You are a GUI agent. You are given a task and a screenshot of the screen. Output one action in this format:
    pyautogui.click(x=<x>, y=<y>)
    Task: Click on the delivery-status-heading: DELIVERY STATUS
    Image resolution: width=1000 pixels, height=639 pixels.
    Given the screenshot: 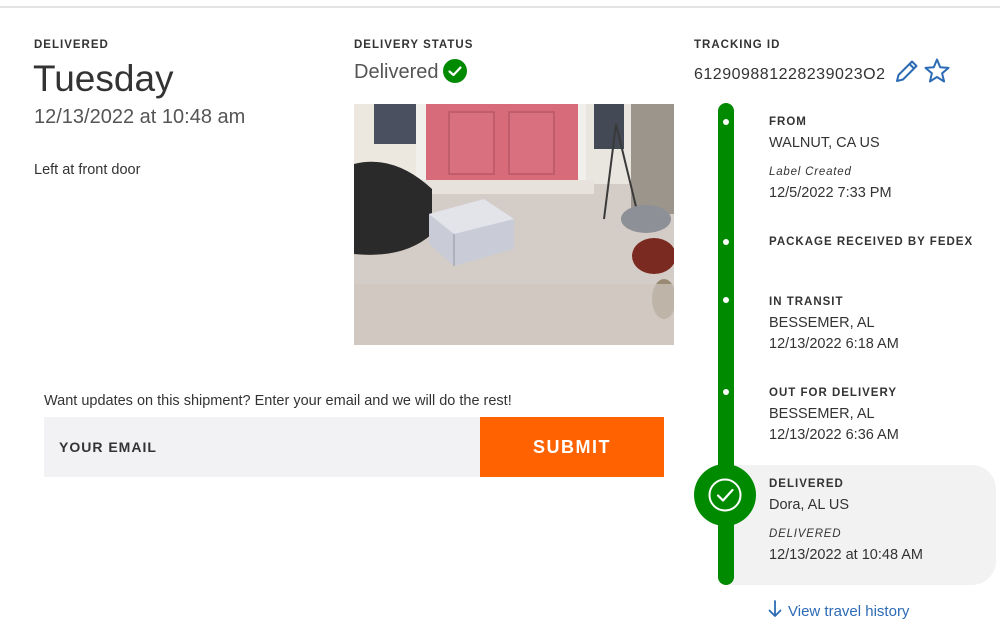 What is the action you would take?
    pyautogui.click(x=414, y=45)
    